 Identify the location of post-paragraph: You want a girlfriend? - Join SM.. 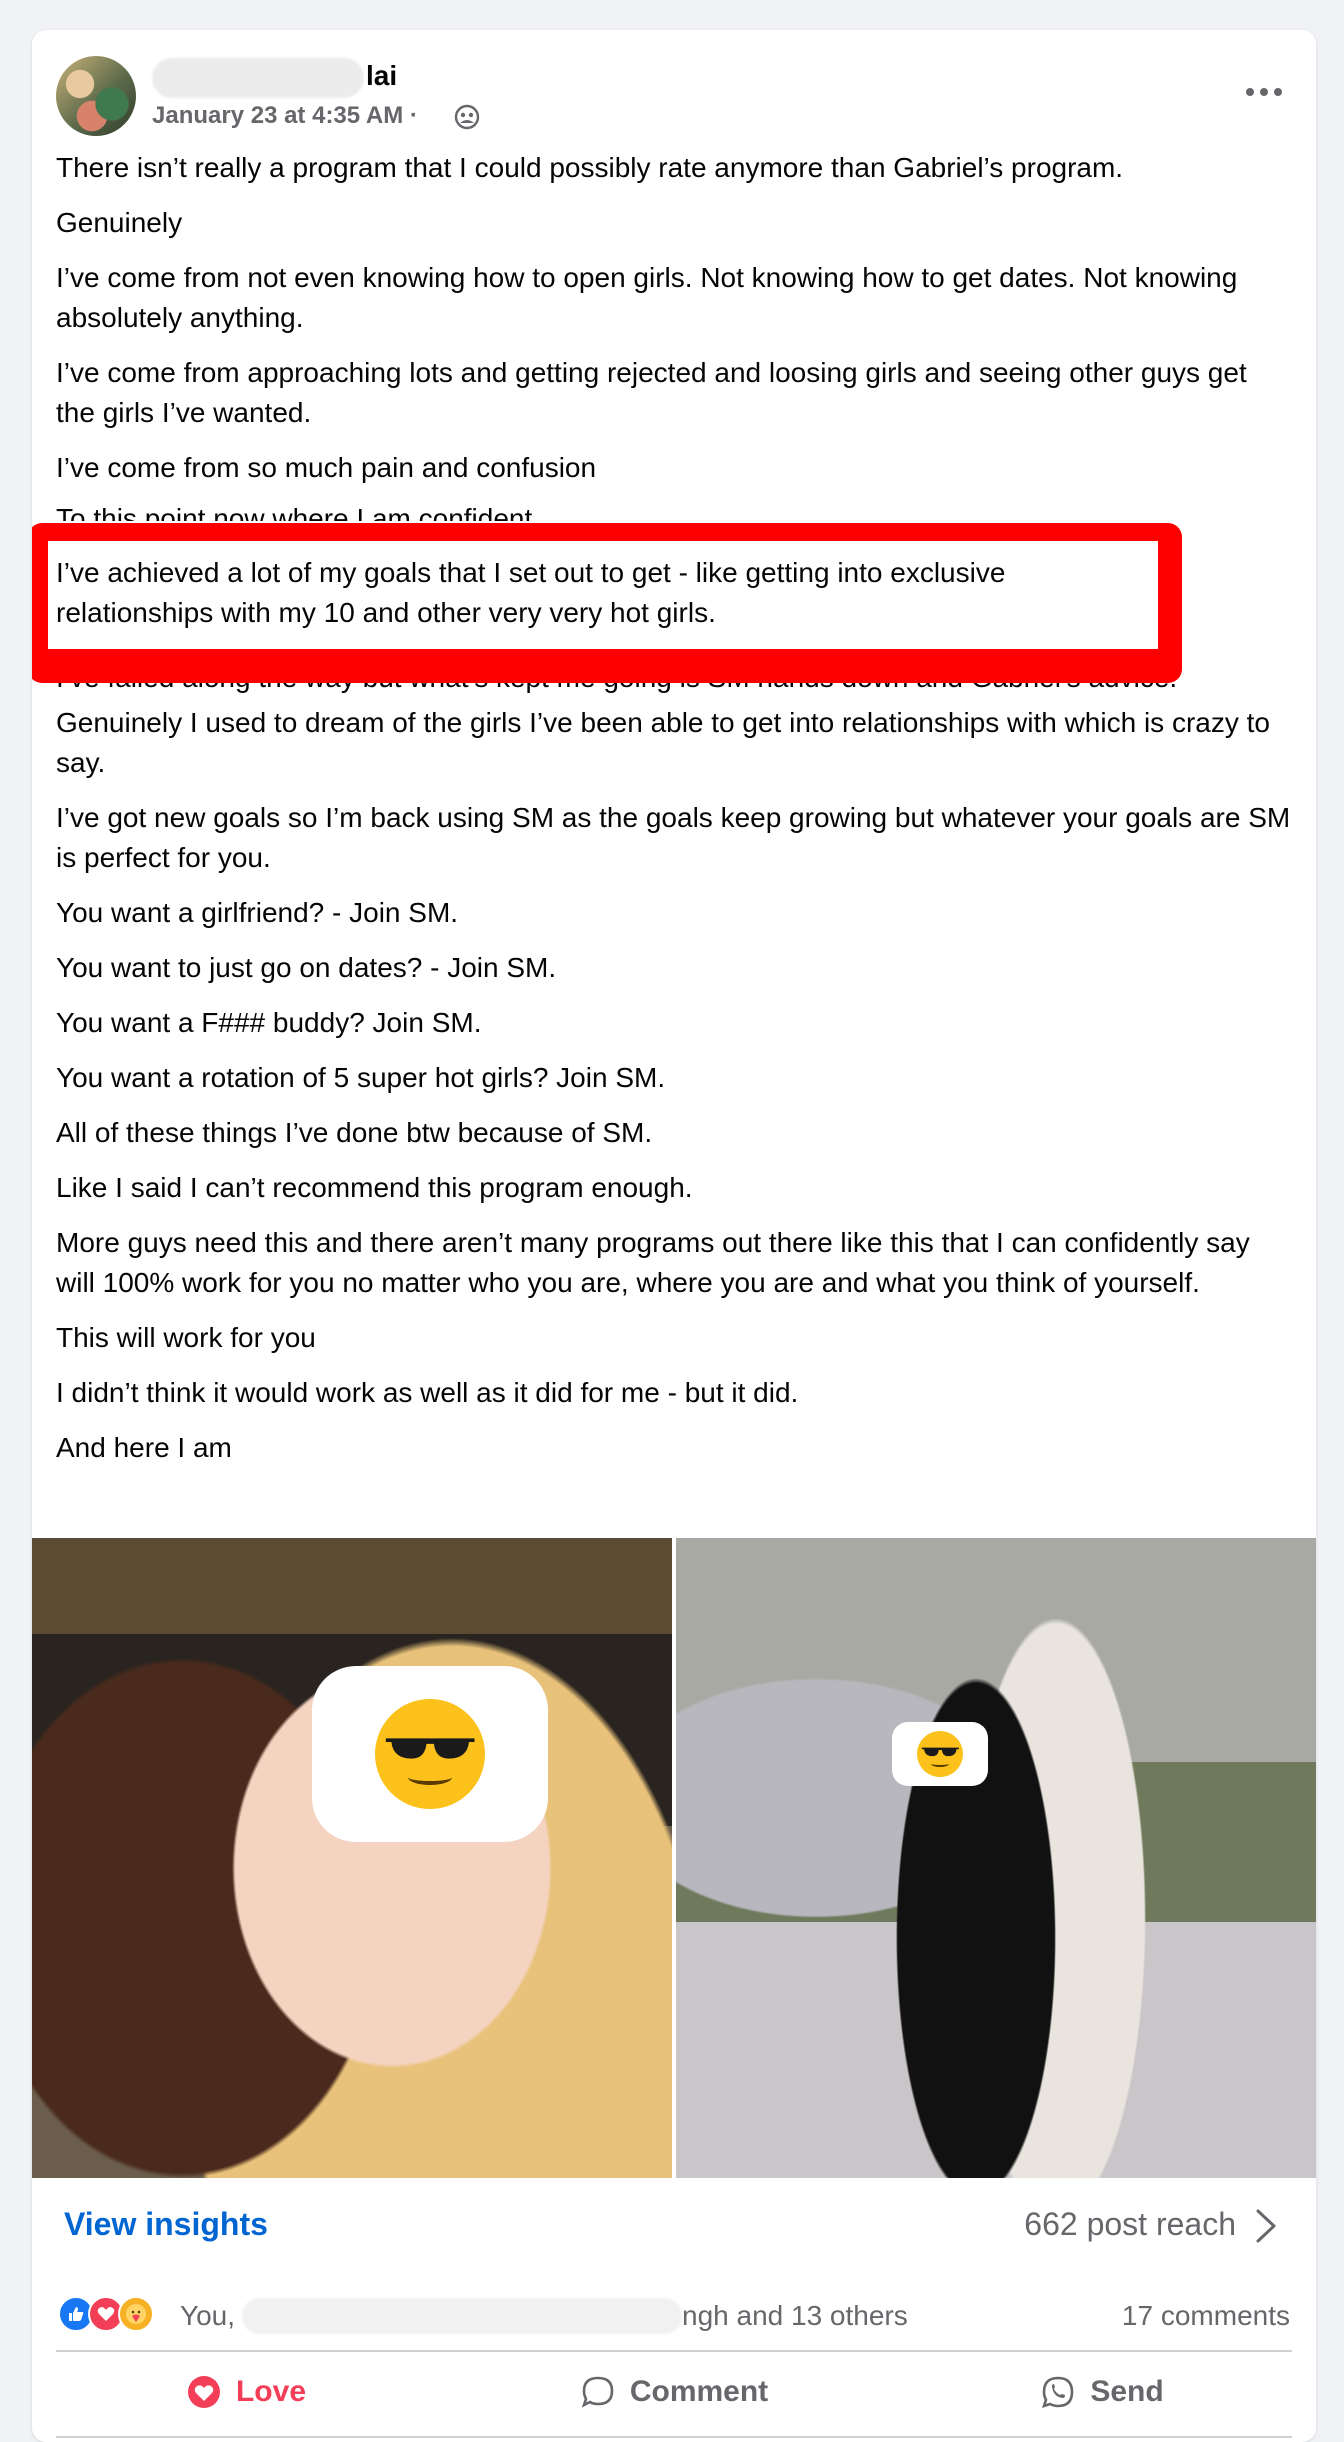
(257, 912).